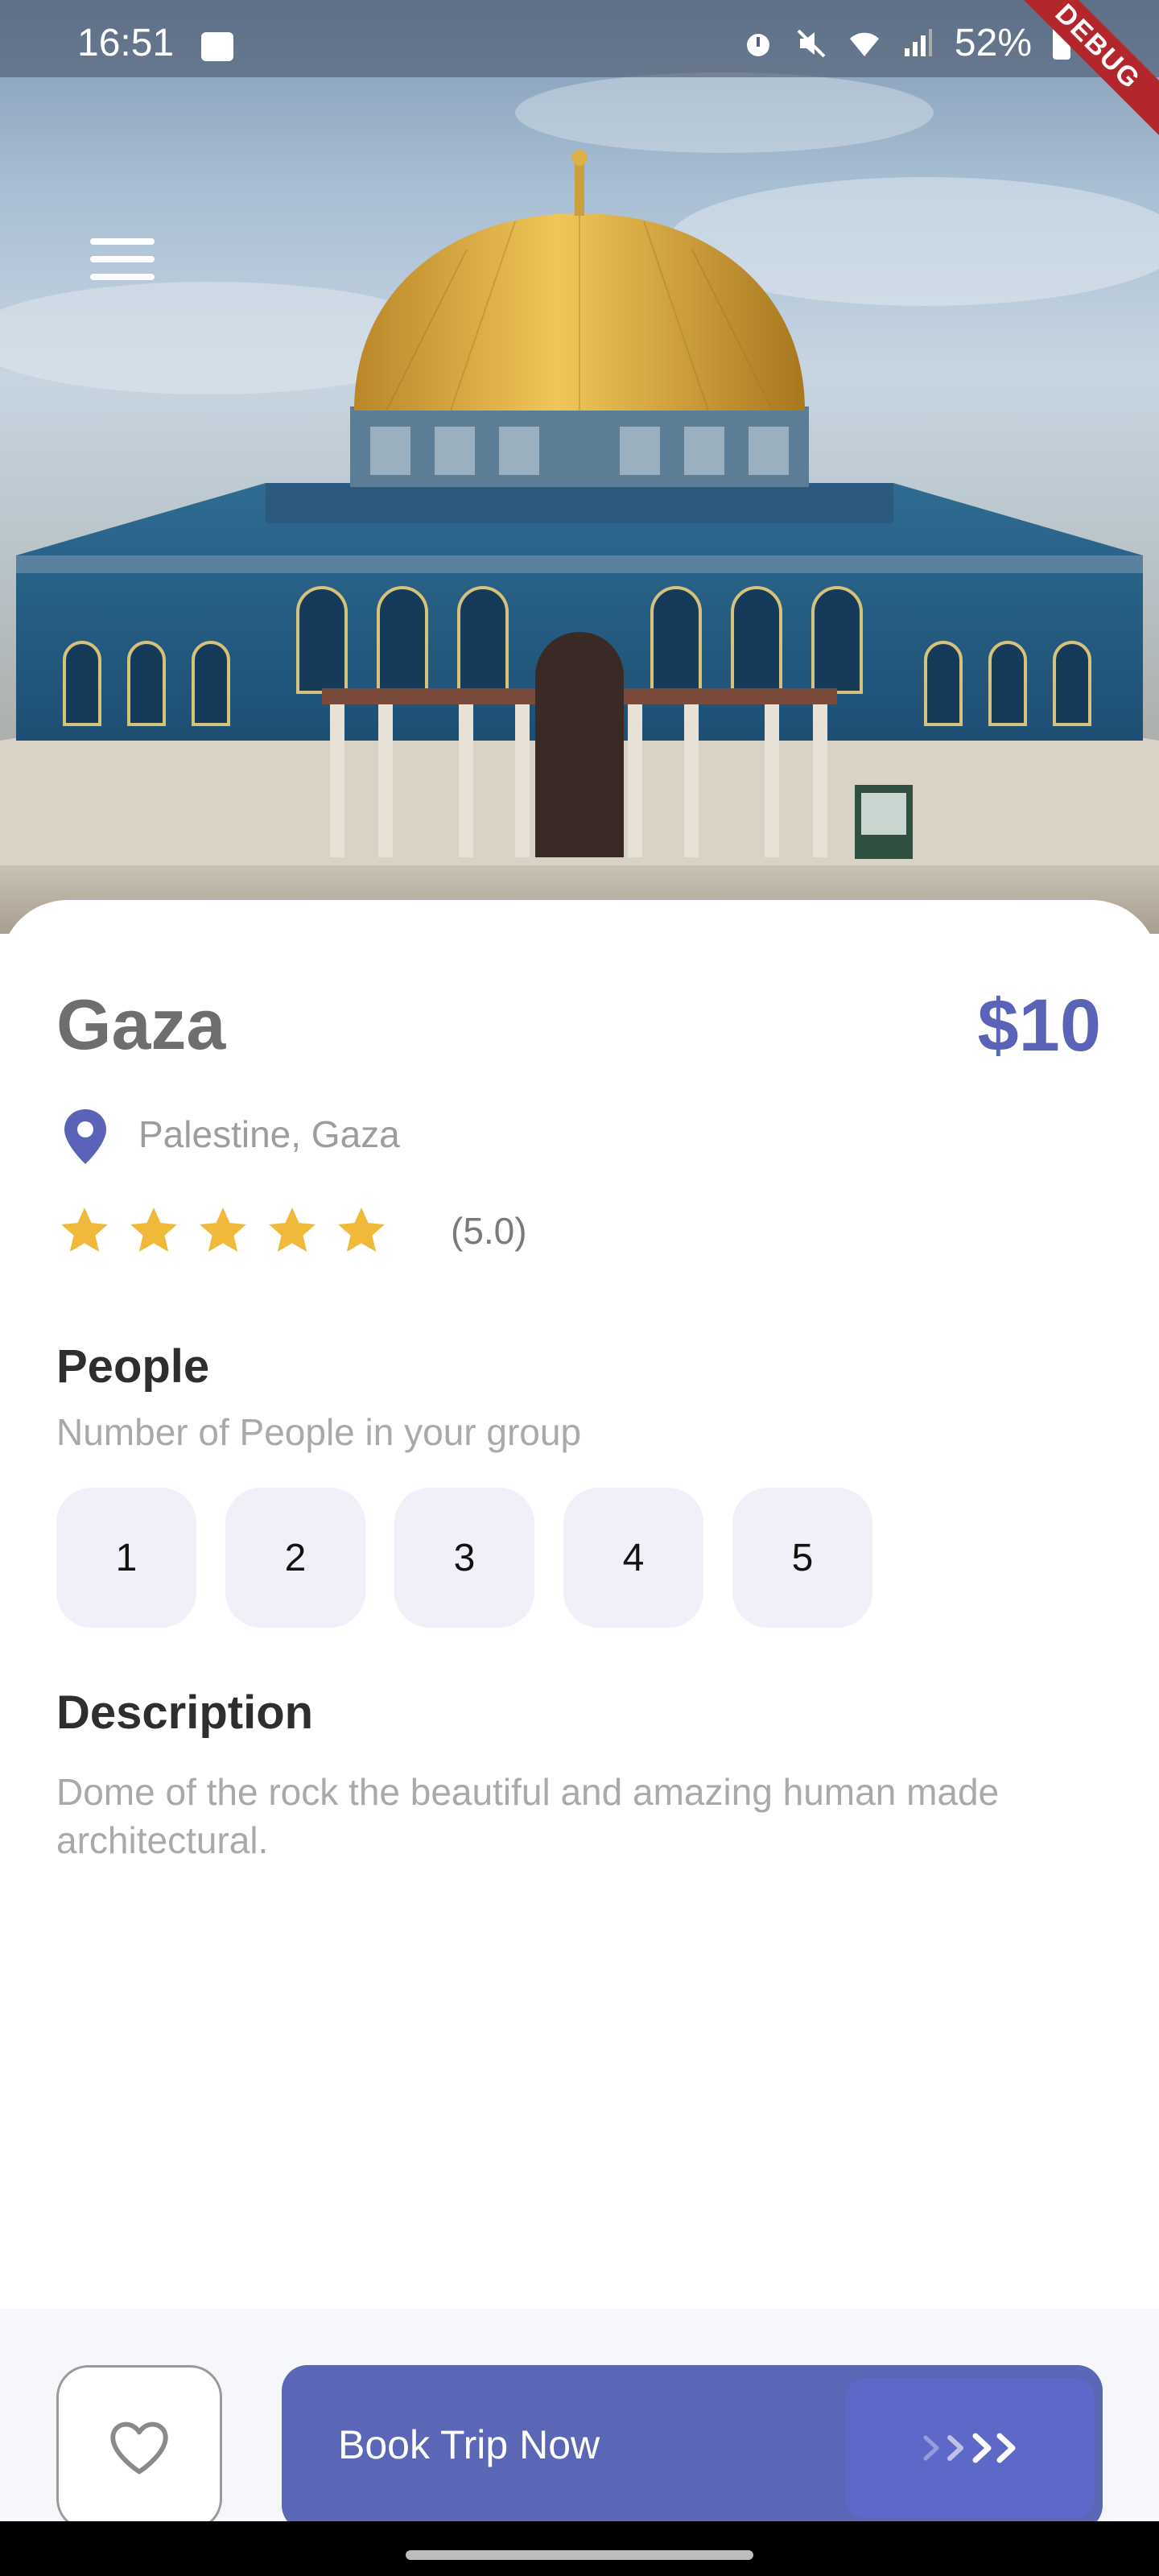 This screenshot has height=2576, width=1159. I want to click on people-option-3: 3, so click(464, 1558).